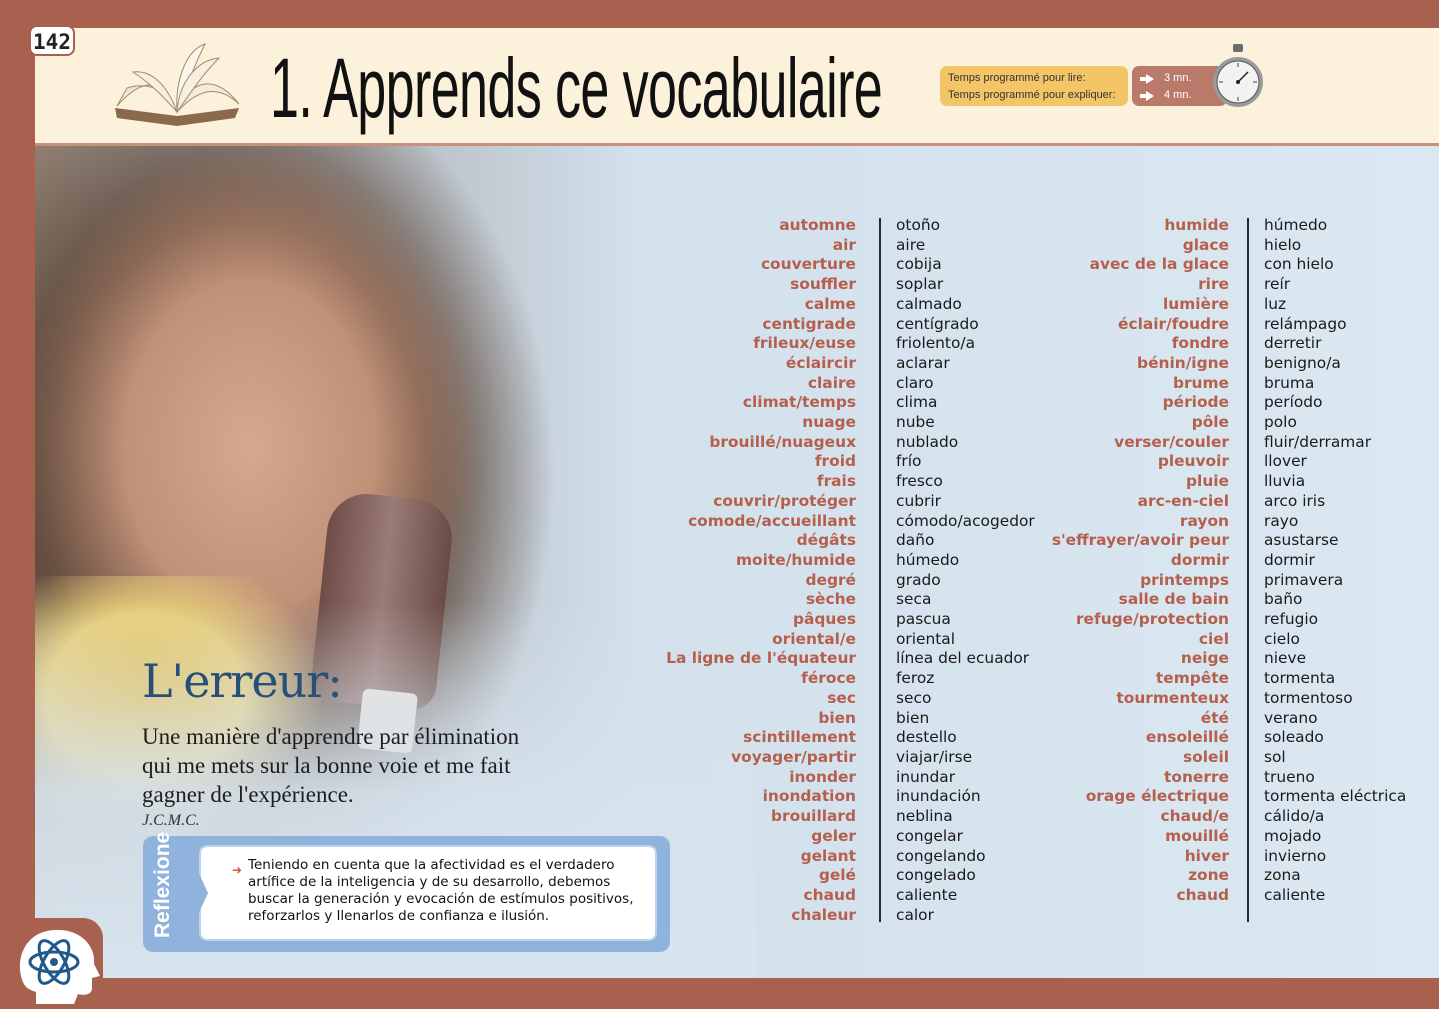 This screenshot has height=1009, width=1439. What do you see at coordinates (1293, 343) in the screenshot?
I see `vocab-word: derretir` at bounding box center [1293, 343].